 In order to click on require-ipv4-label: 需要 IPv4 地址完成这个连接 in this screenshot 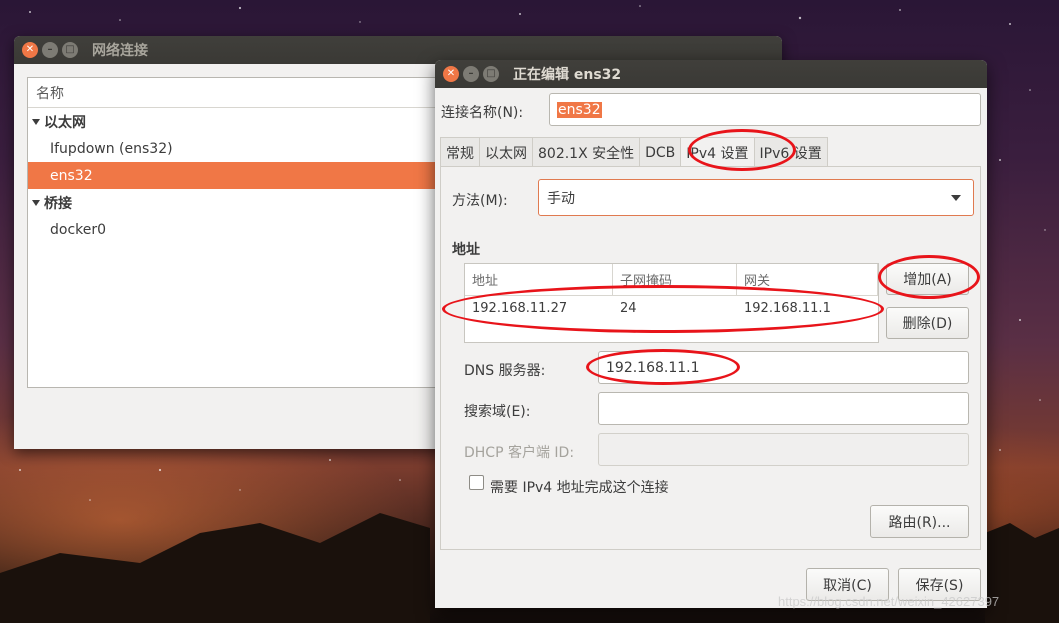, I will do `click(579, 487)`.